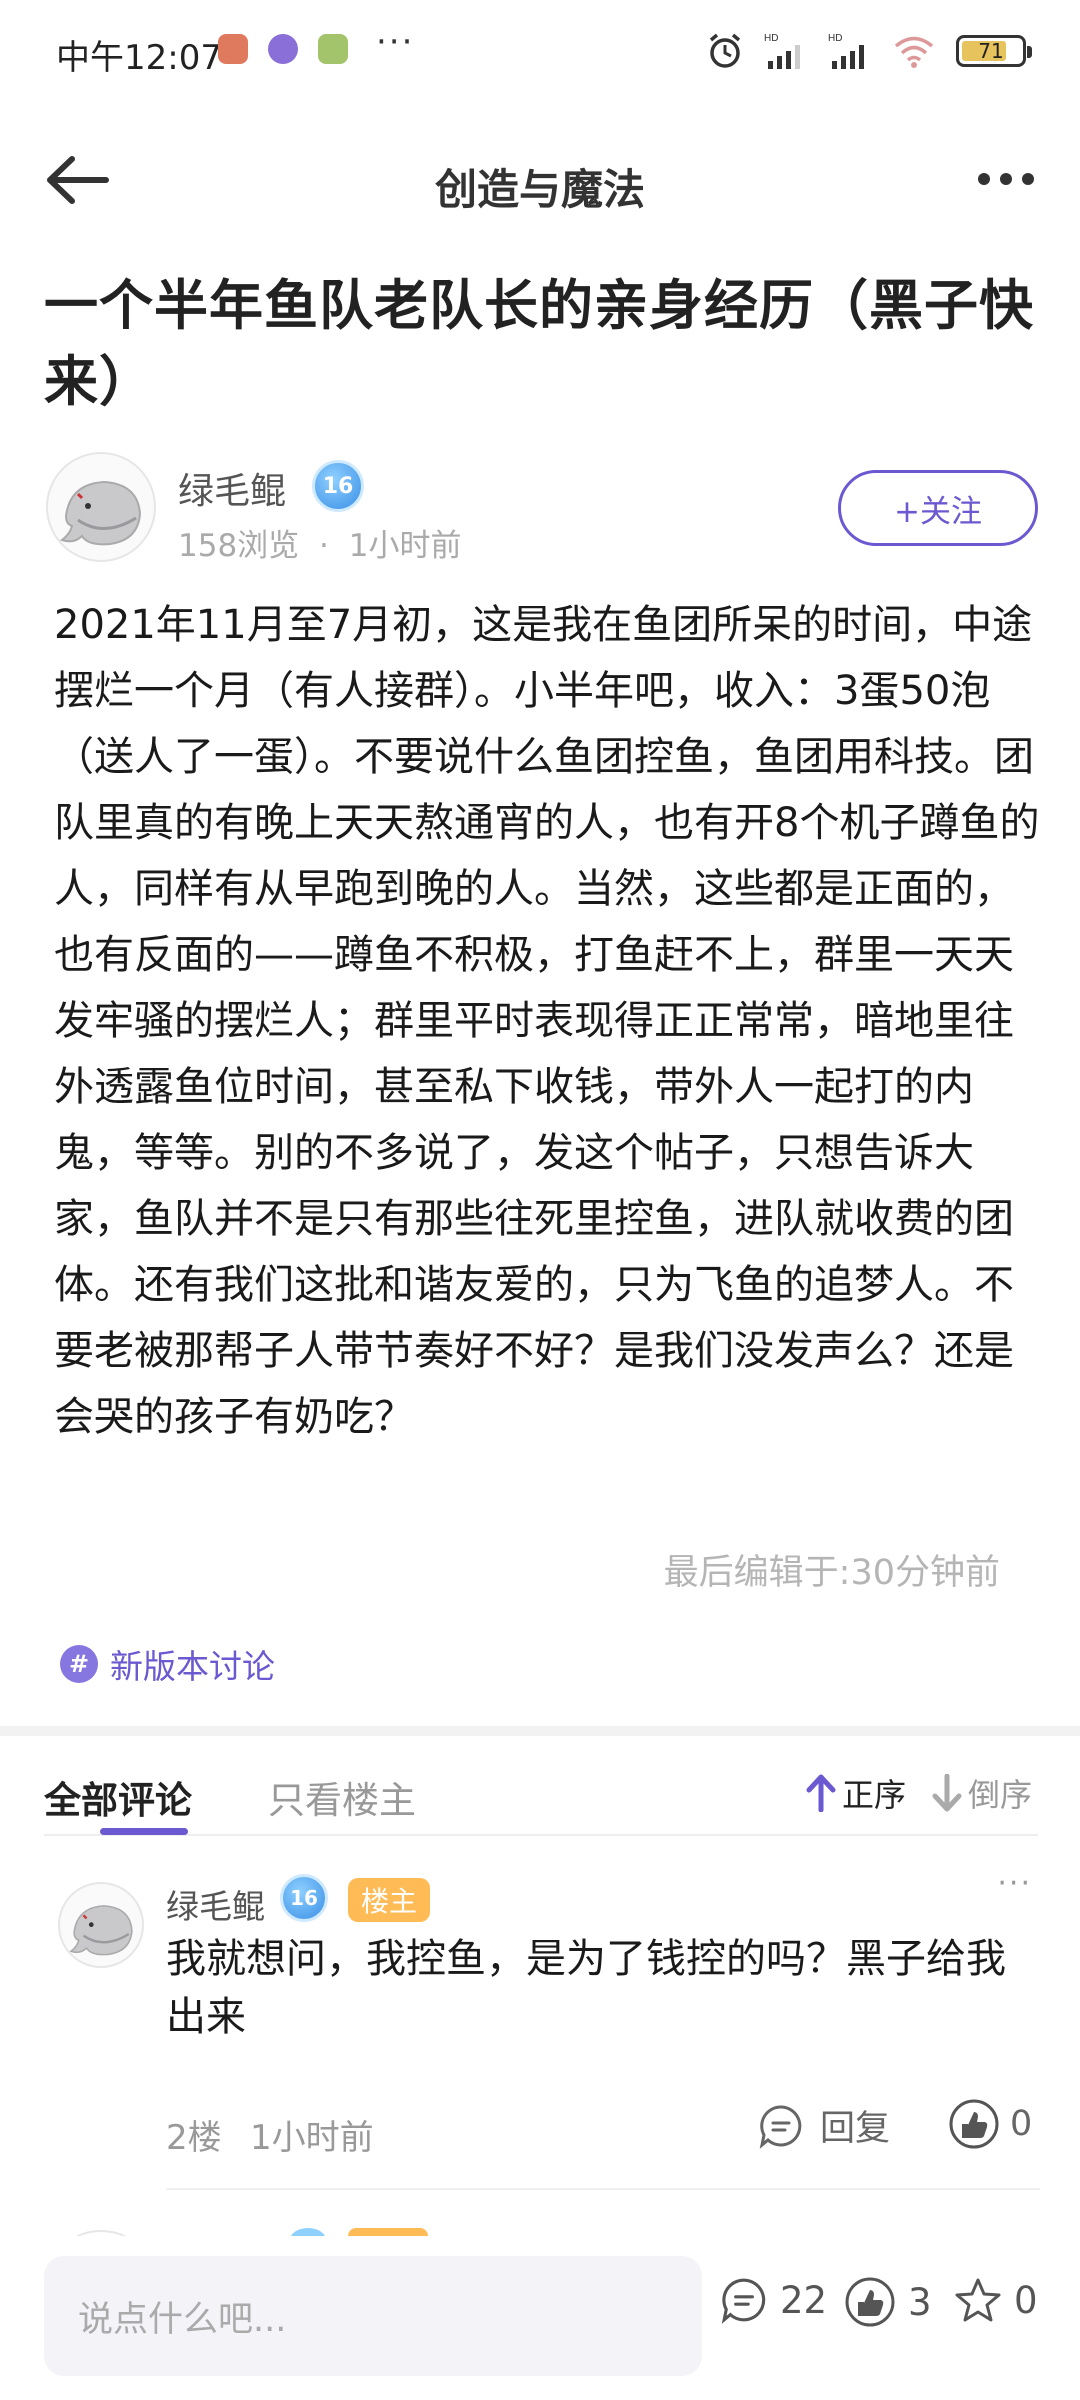 The height and width of the screenshot is (2400, 1080). What do you see at coordinates (920, 2302) in the screenshot?
I see `likes-count: 3` at bounding box center [920, 2302].